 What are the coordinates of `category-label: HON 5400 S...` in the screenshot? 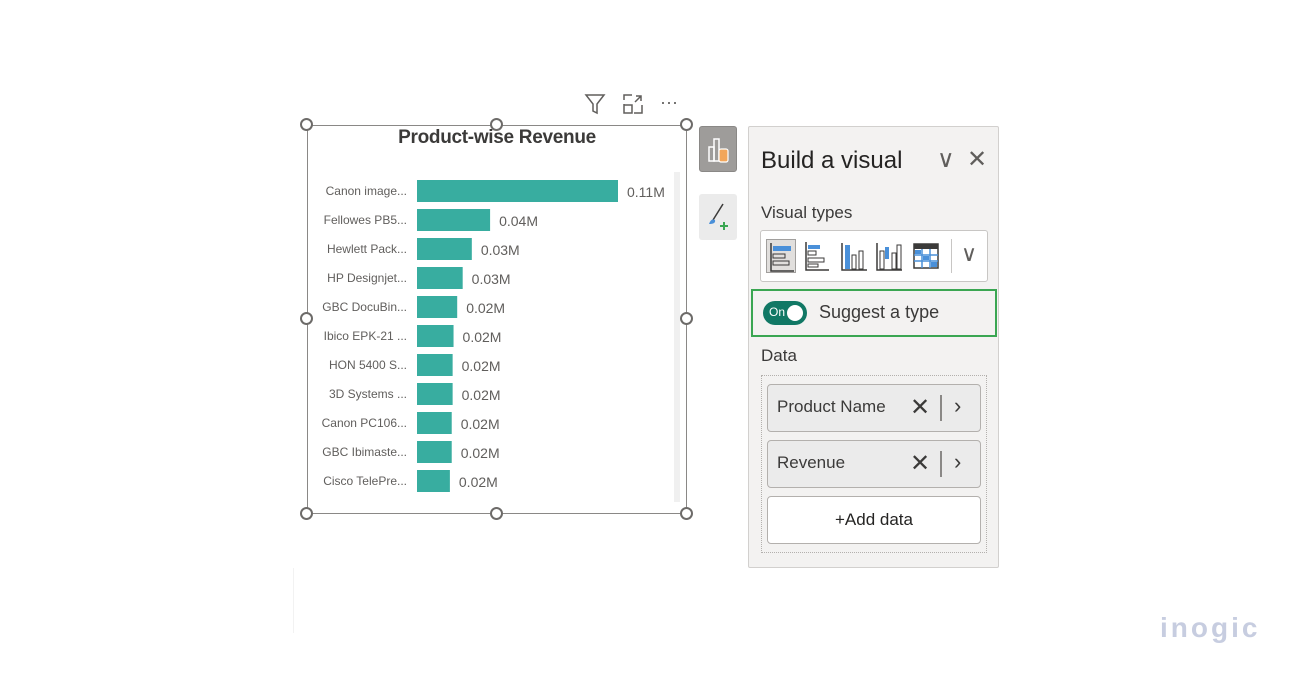 It's located at (368, 365).